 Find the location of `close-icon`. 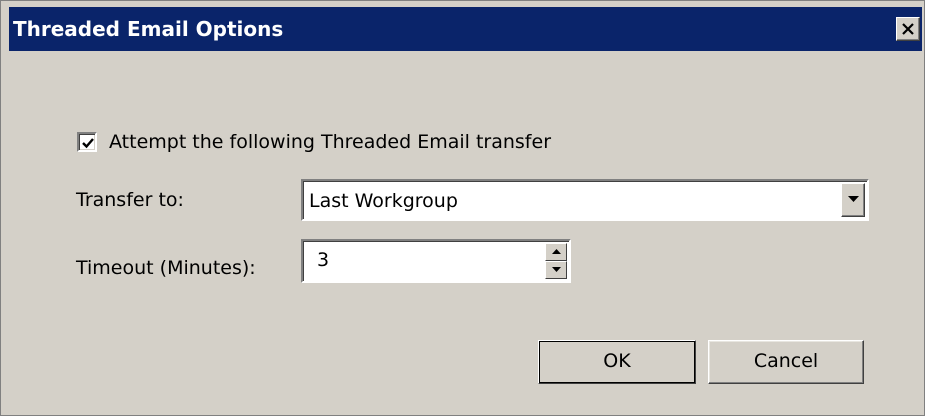

close-icon is located at coordinates (908, 29).